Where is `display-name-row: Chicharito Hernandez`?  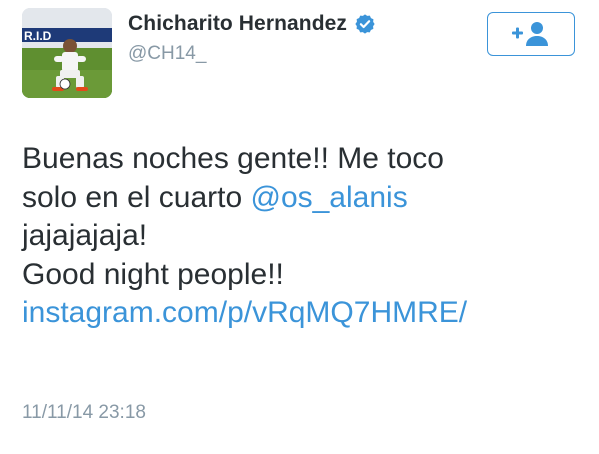
display-name-row: Chicharito Hernandez is located at coordinates (252, 24).